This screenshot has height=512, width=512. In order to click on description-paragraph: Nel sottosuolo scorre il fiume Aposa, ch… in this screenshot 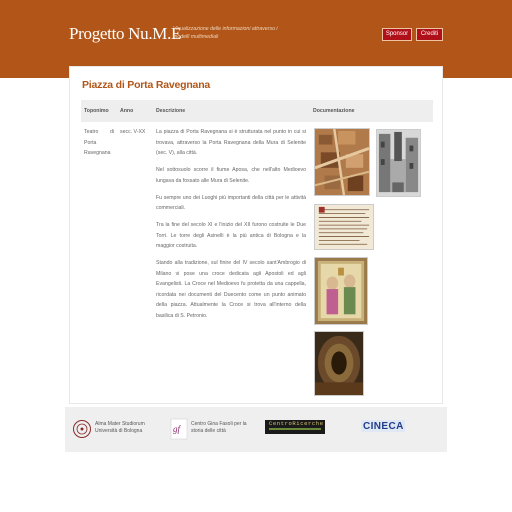, I will do `click(231, 175)`.